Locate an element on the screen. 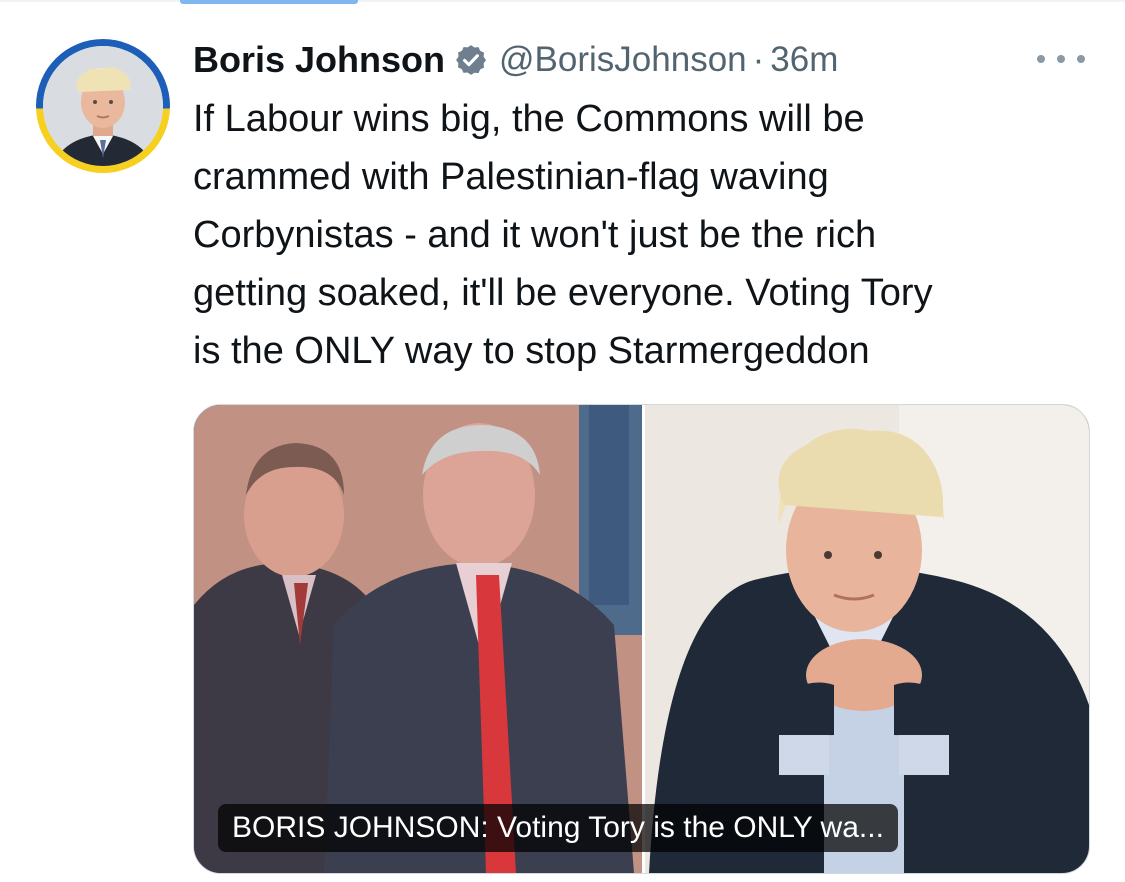  author-handle: @BorisJohnson is located at coordinates (623, 60).